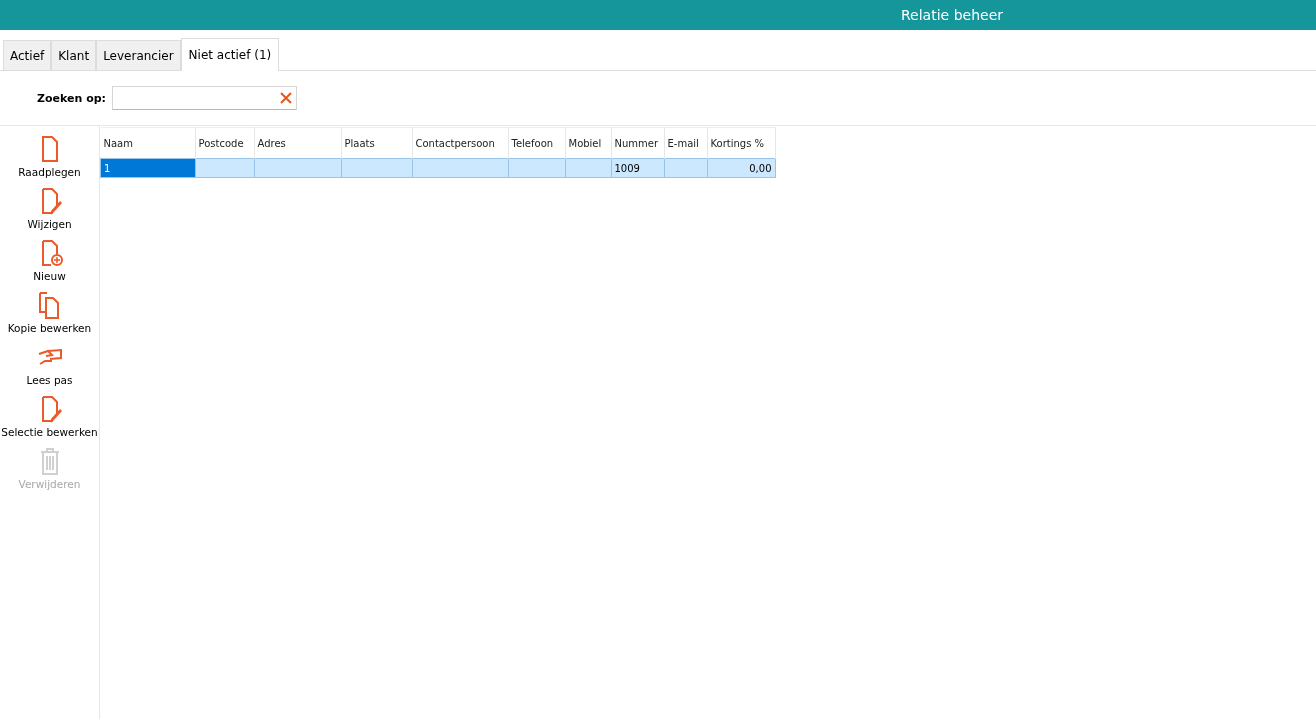 This screenshot has height=719, width=1316. Describe the element at coordinates (27, 55) in the screenshot. I see `tab: Actief` at that location.